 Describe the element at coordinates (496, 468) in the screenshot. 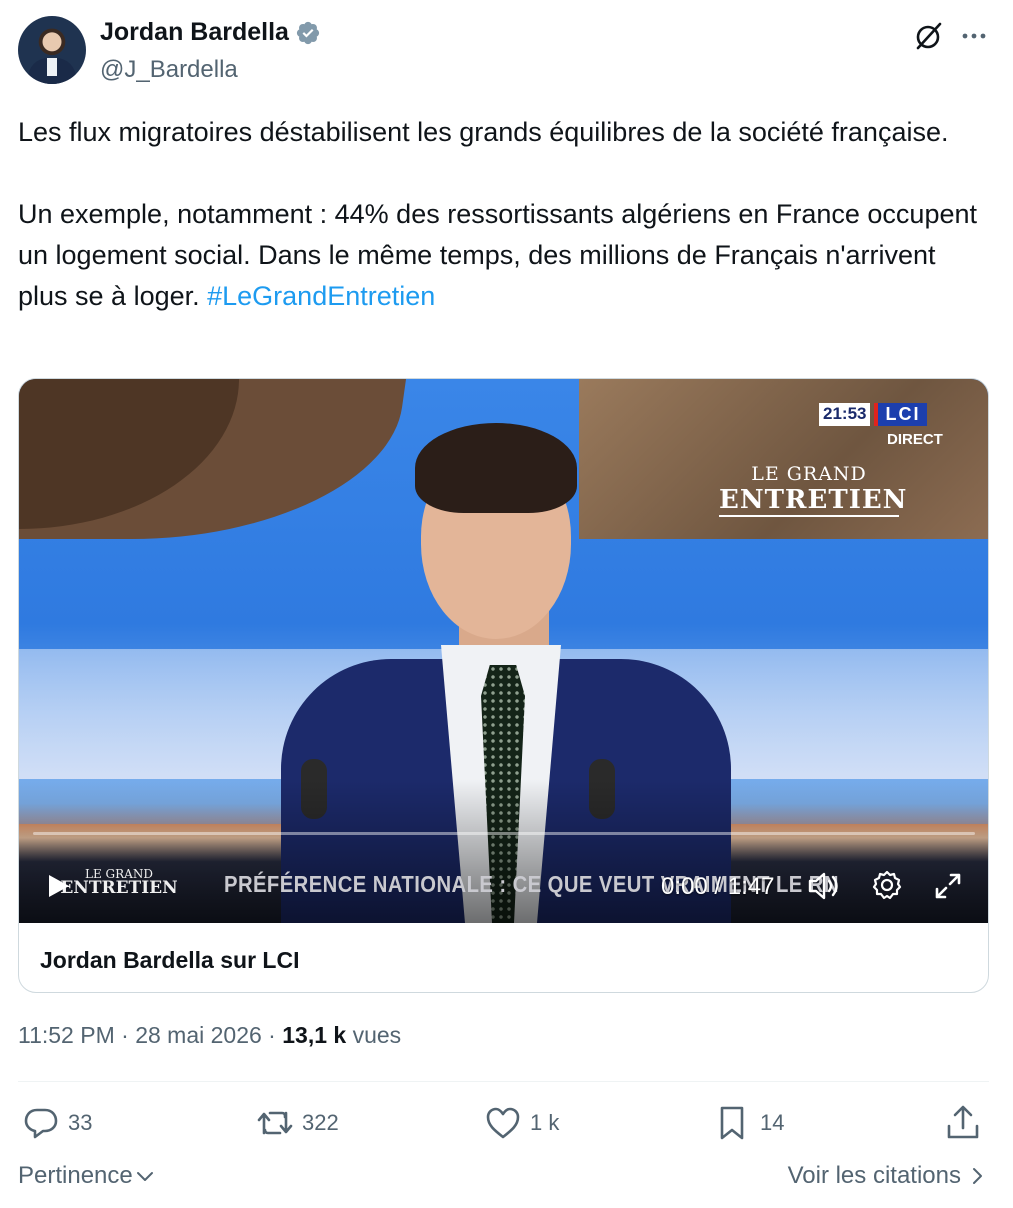

I see `speaker-hair` at that location.